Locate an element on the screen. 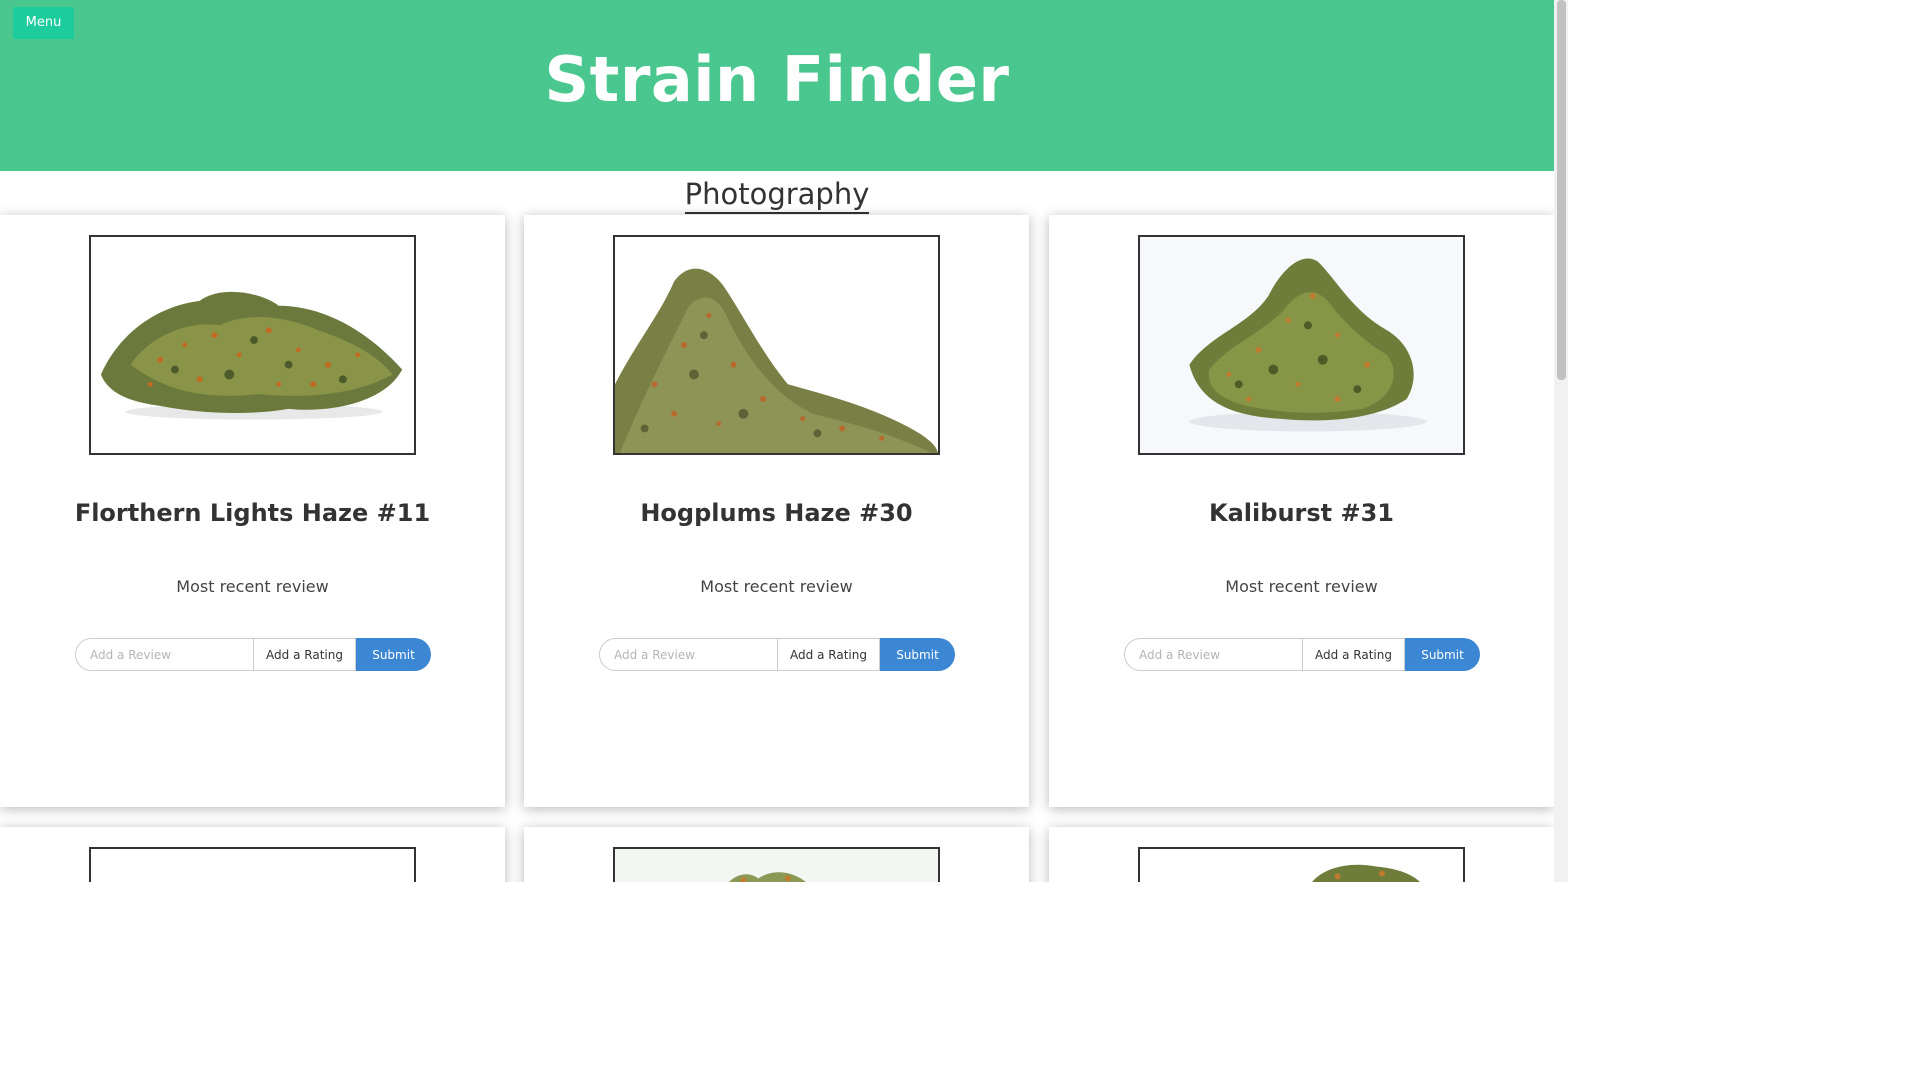 This screenshot has width=1920, height=1080. scrollbar-thumb is located at coordinates (1561, 190).